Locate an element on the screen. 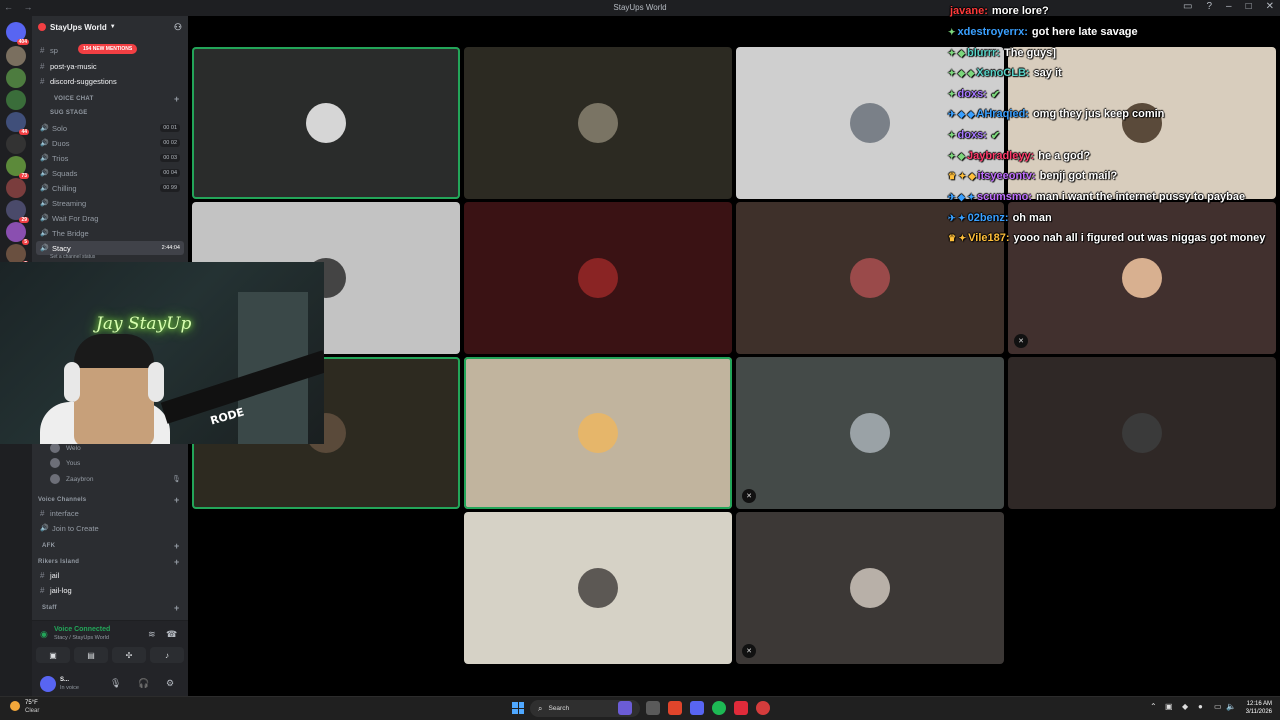  close-button: ✕ is located at coordinates (1270, 6).